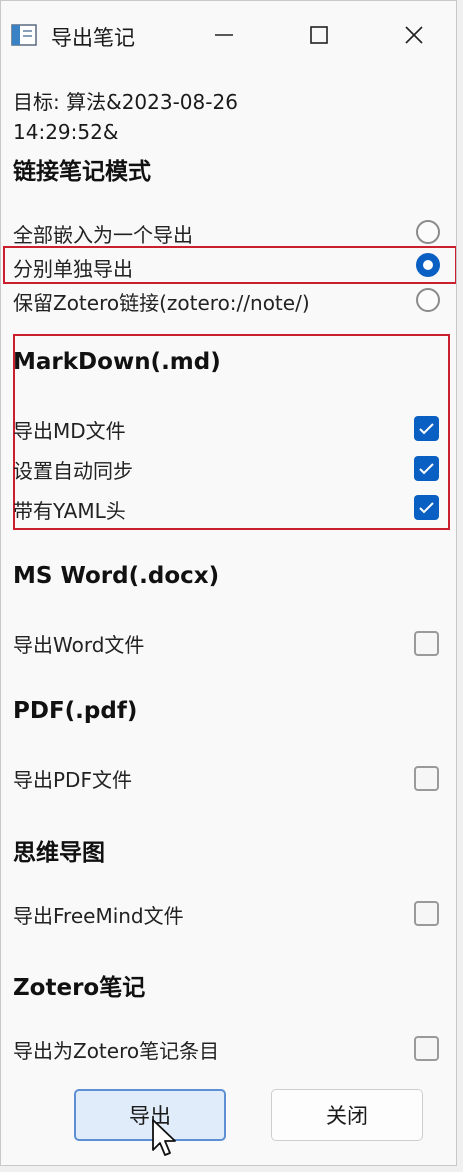 The height and width of the screenshot is (1172, 463). I want to click on link-mode-heading: 链接笔记模式, so click(82, 172).